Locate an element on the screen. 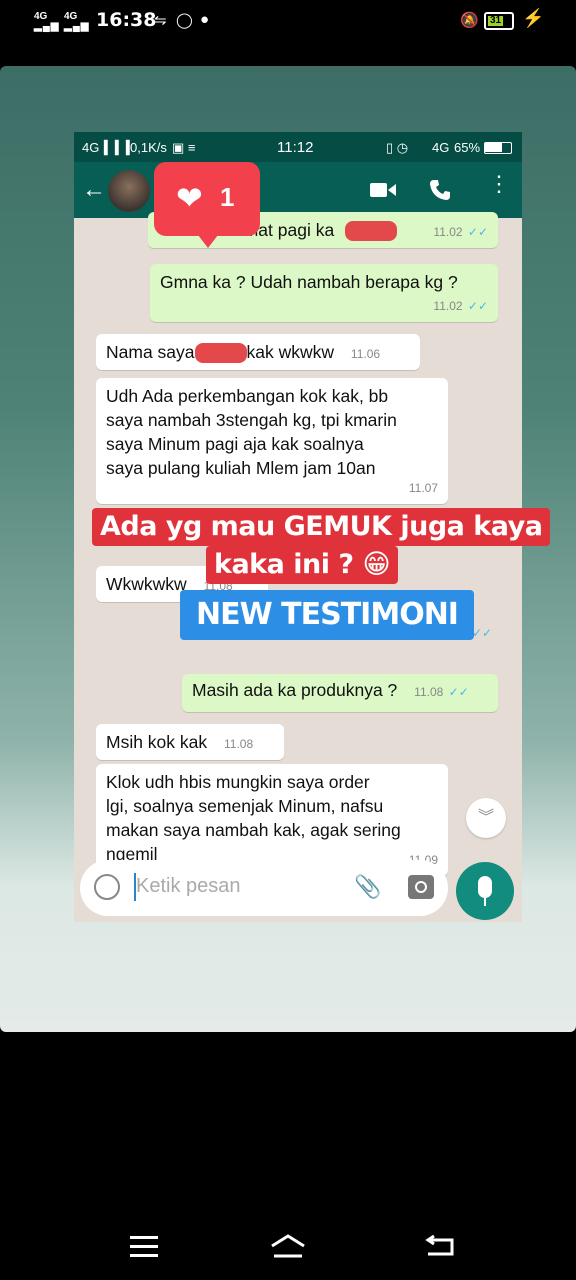 The width and height of the screenshot is (576, 1280). camera-icon is located at coordinates (421, 887).